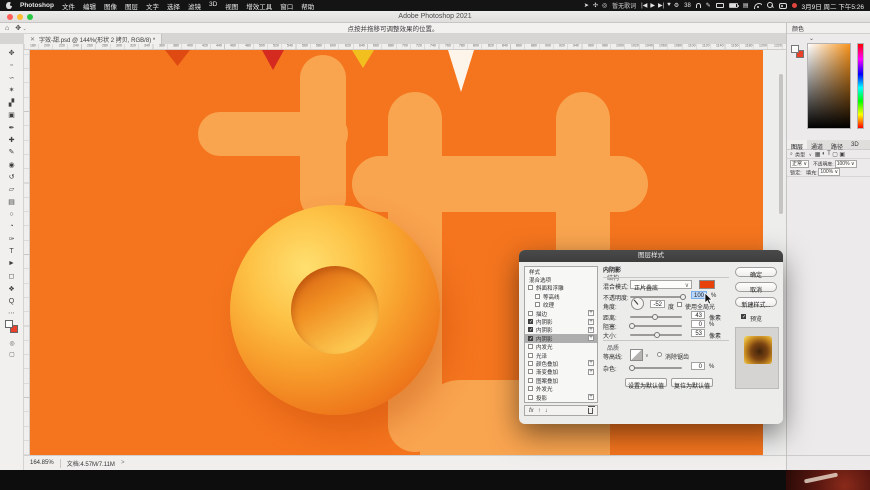  Describe the element at coordinates (824, 154) in the screenshot. I see `adjustment-filter-icon: ◐` at that location.